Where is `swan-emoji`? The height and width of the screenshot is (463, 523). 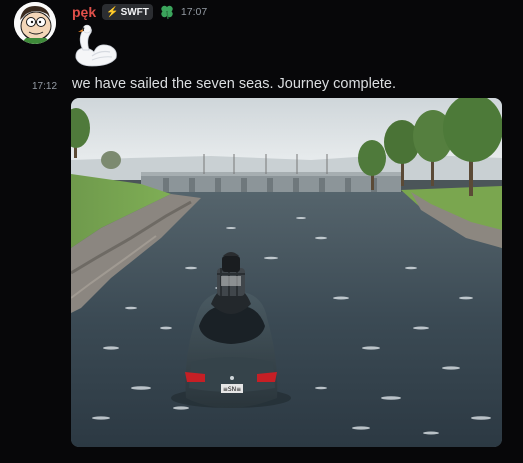
swan-emoji is located at coordinates (95, 46).